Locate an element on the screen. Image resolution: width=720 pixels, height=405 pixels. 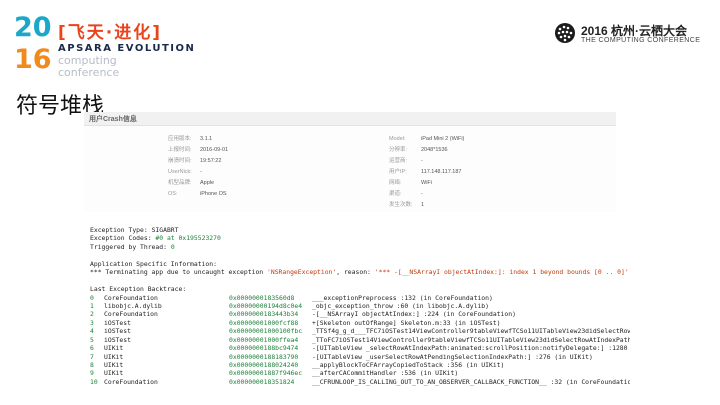
info-value: 117.148.117.187 is located at coordinates (441, 172).